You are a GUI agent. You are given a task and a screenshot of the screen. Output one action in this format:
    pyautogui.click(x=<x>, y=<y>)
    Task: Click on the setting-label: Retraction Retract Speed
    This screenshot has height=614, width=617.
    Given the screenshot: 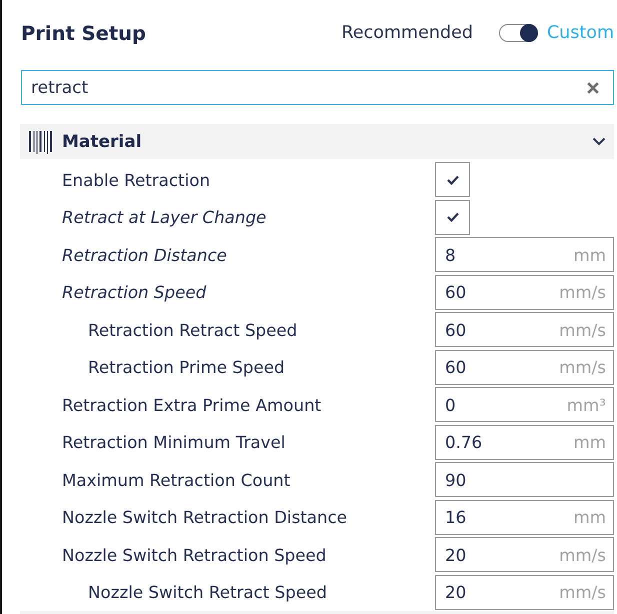 What is the action you would take?
    pyautogui.click(x=193, y=330)
    